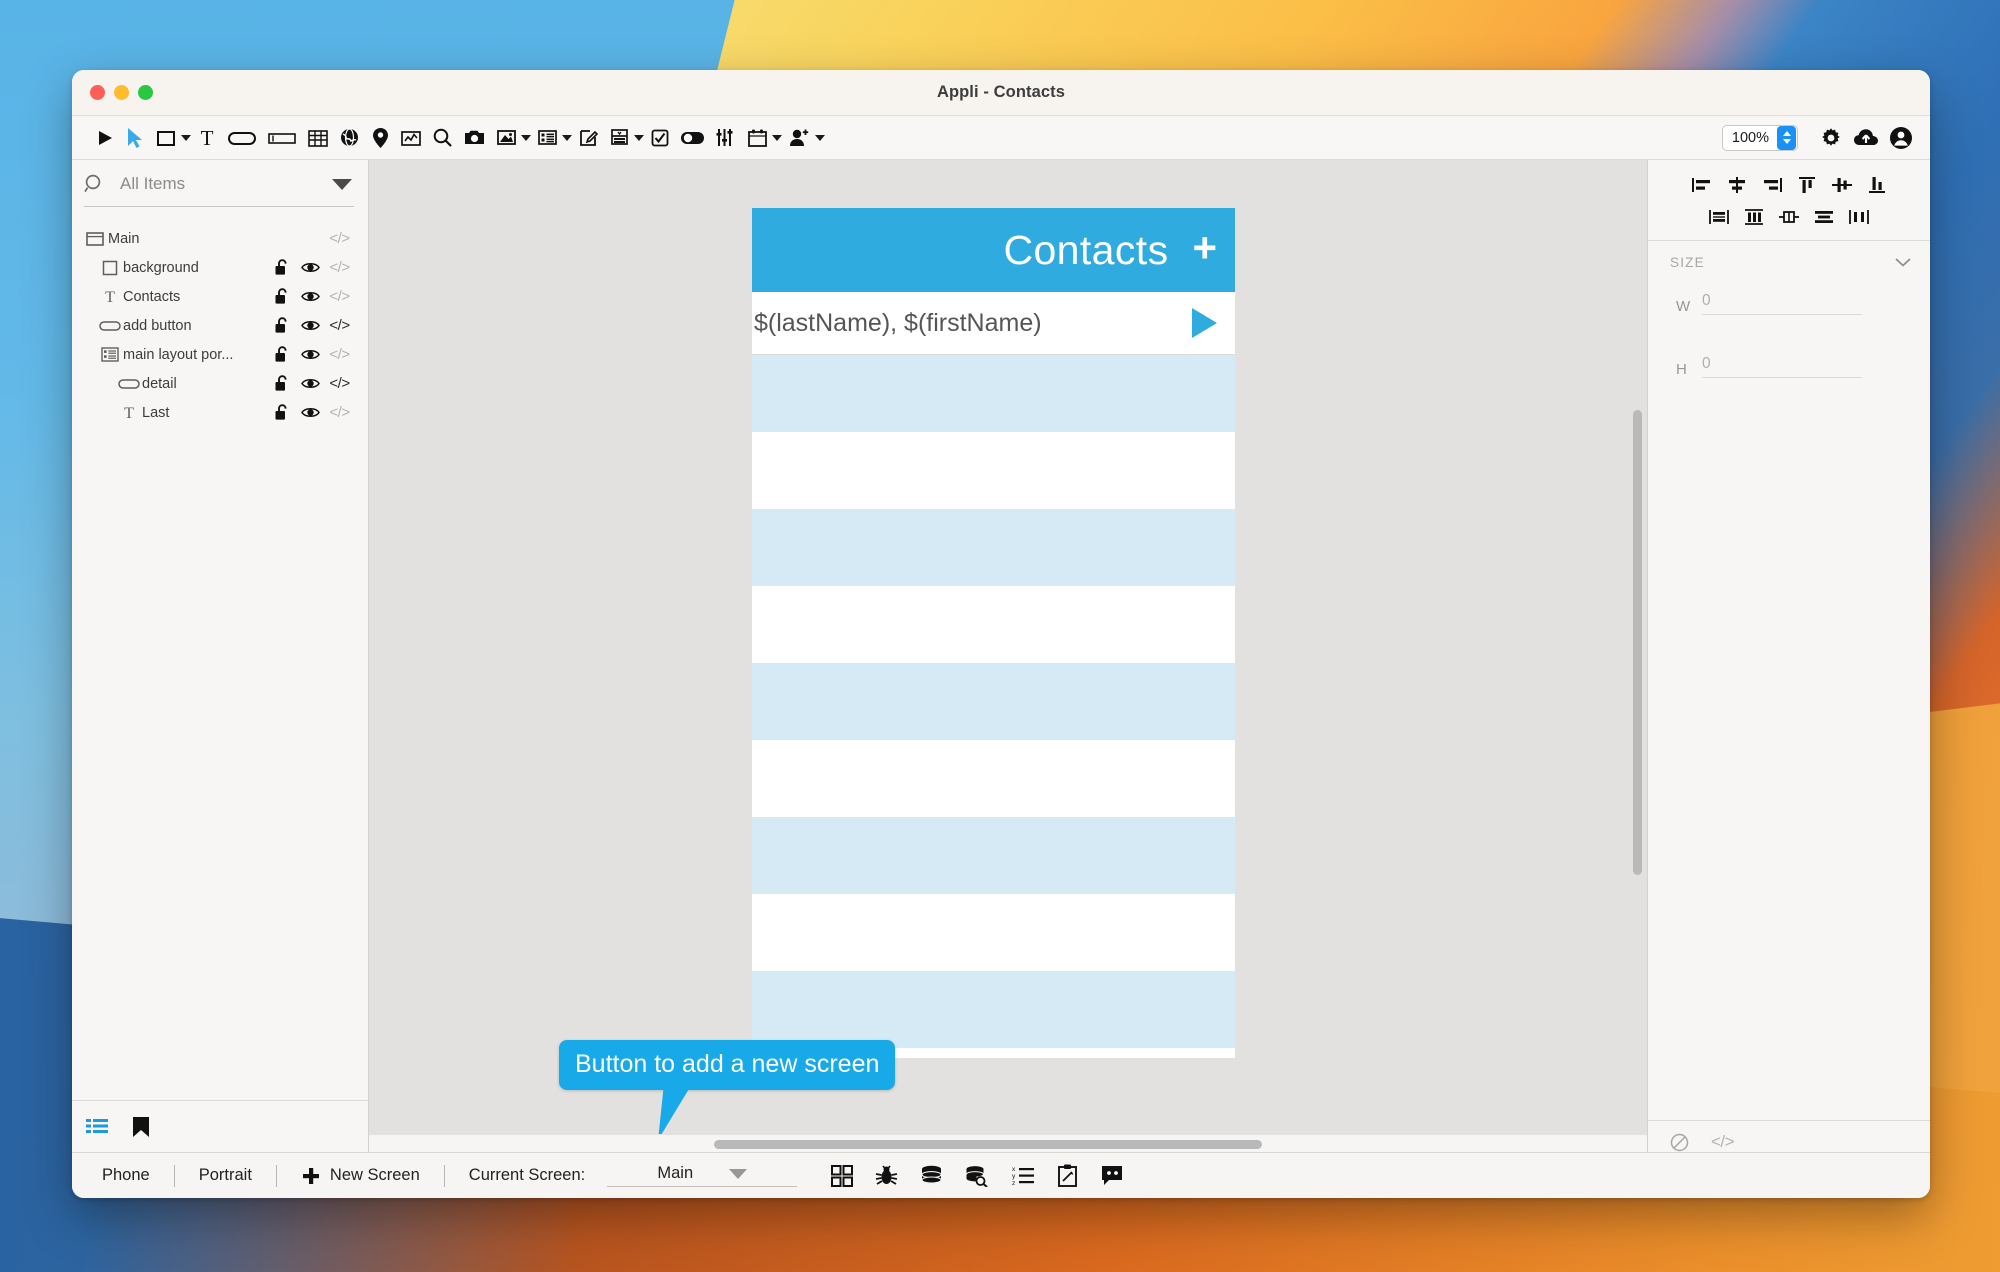  I want to click on toggle-icon, so click(692, 138).